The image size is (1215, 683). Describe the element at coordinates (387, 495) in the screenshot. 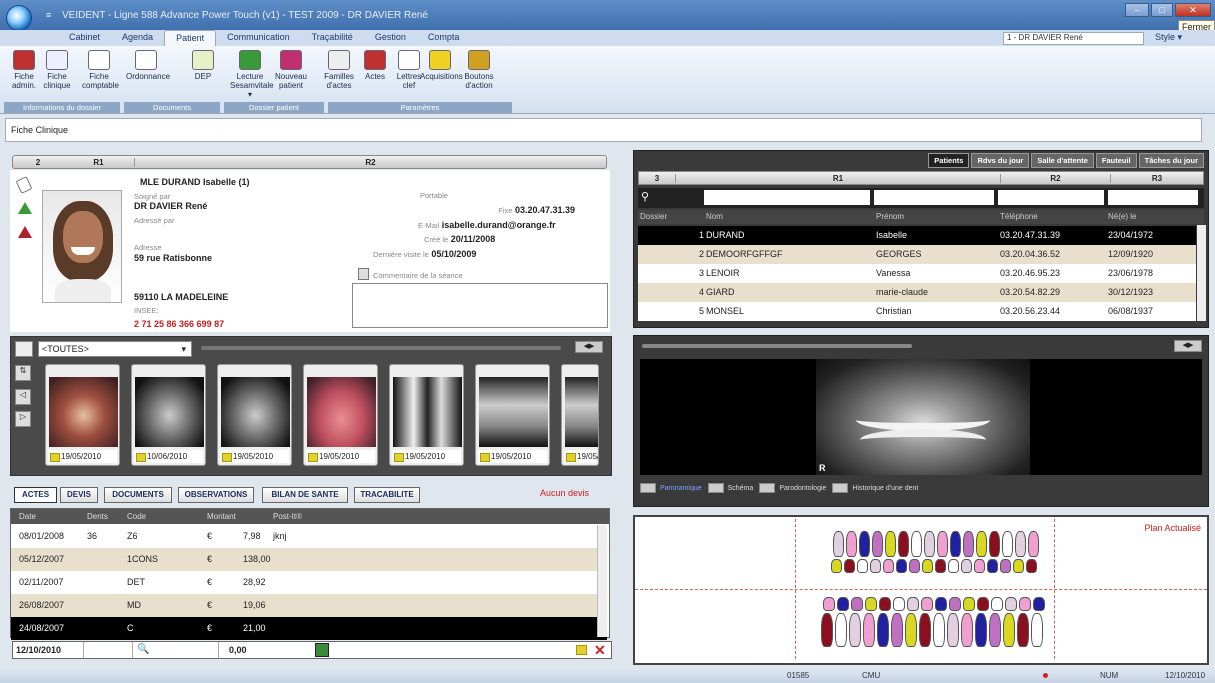

I see `tab-tracabilite: TRACABILITE` at that location.